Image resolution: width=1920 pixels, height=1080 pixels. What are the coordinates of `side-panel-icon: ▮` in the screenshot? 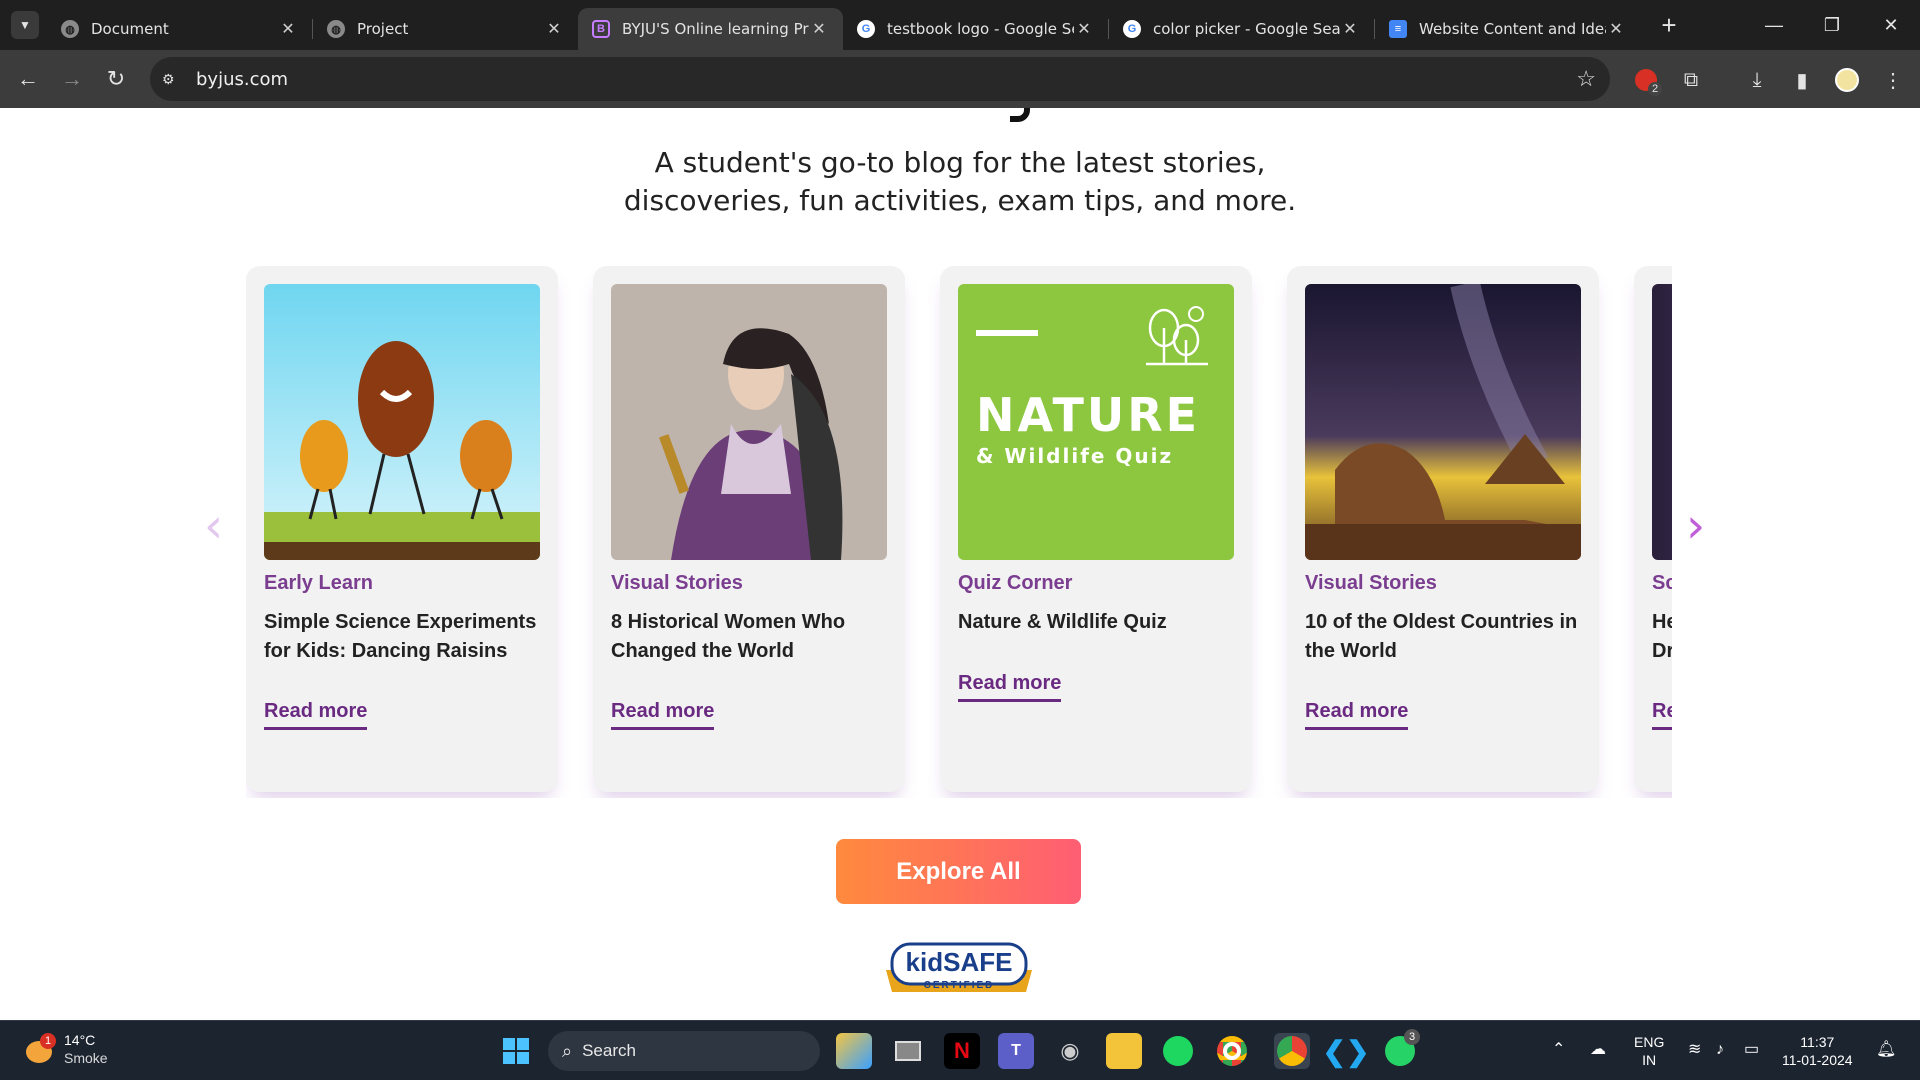 It's located at (1802, 80).